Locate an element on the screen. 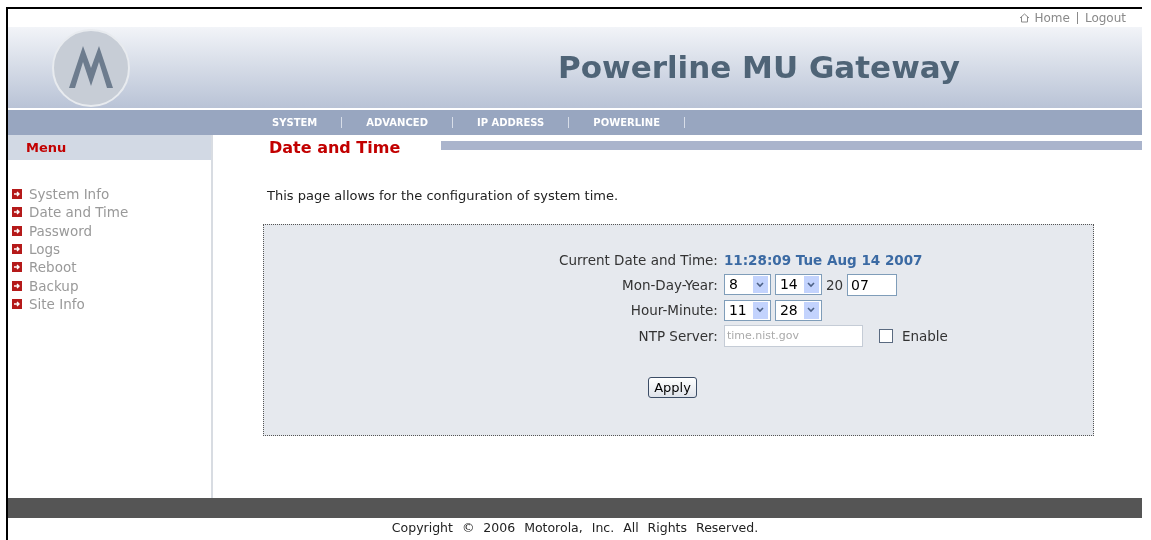 This screenshot has width=1151, height=540. apply-button: Apply is located at coordinates (672, 387).